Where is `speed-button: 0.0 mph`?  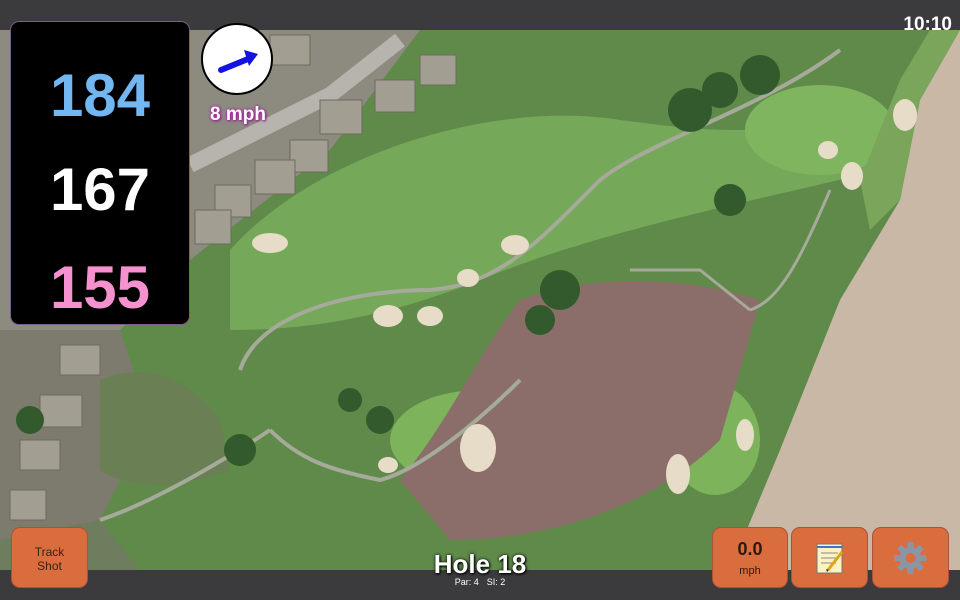
speed-button: 0.0 mph is located at coordinates (750, 557).